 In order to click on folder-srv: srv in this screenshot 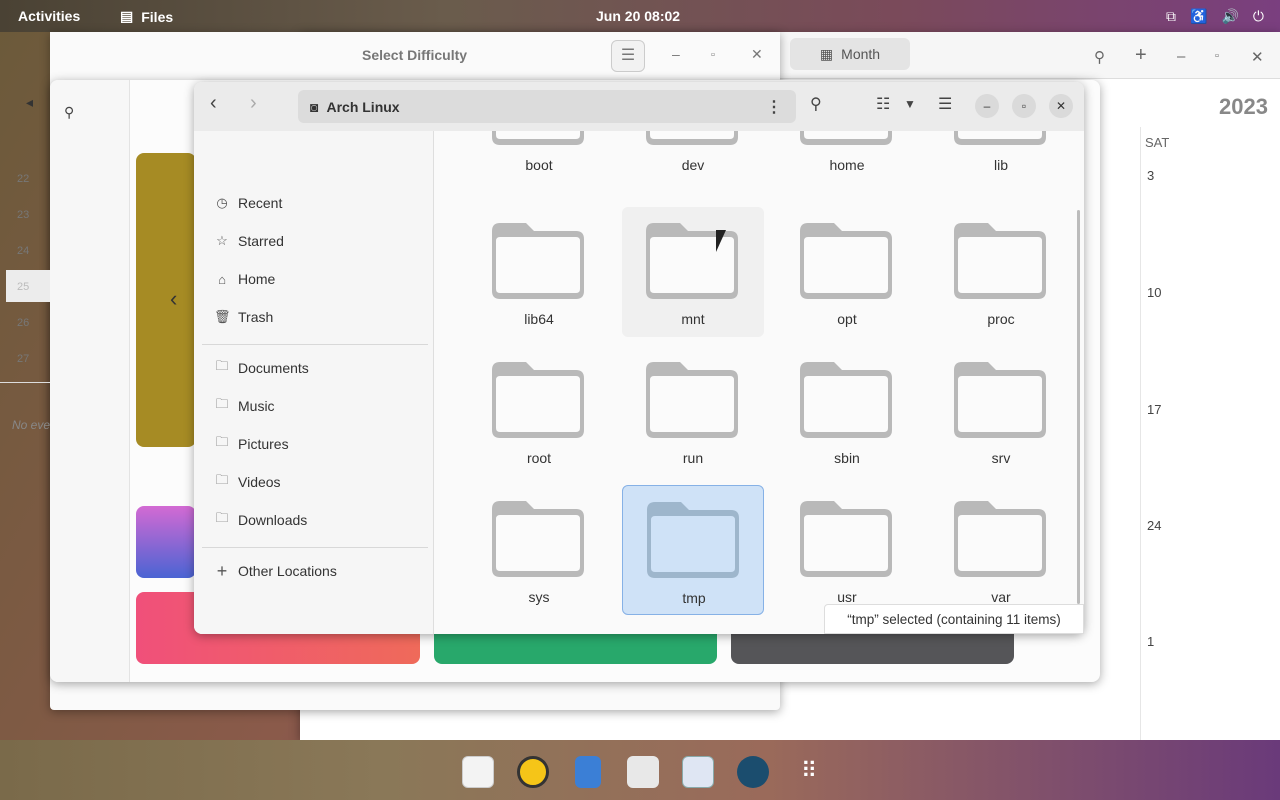, I will do `click(1001, 411)`.